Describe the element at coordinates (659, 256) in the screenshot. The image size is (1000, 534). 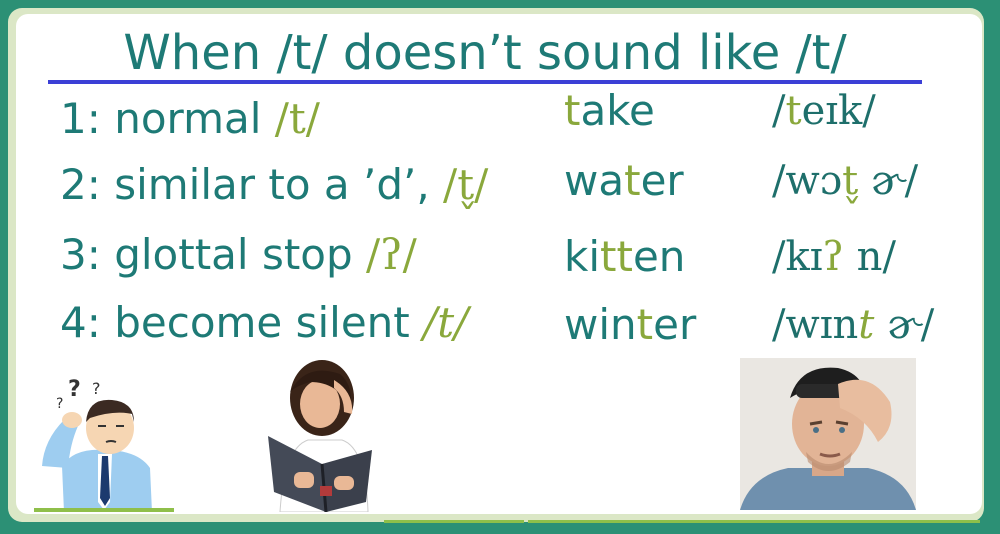
I see `word-part: en` at that location.